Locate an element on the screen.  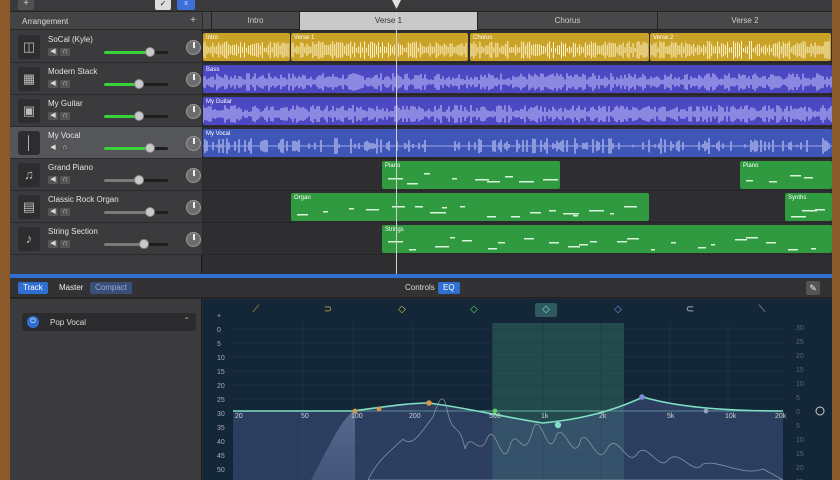
track-header: │ My Vocal ◀ ∩ is located at coordinates (106, 143).